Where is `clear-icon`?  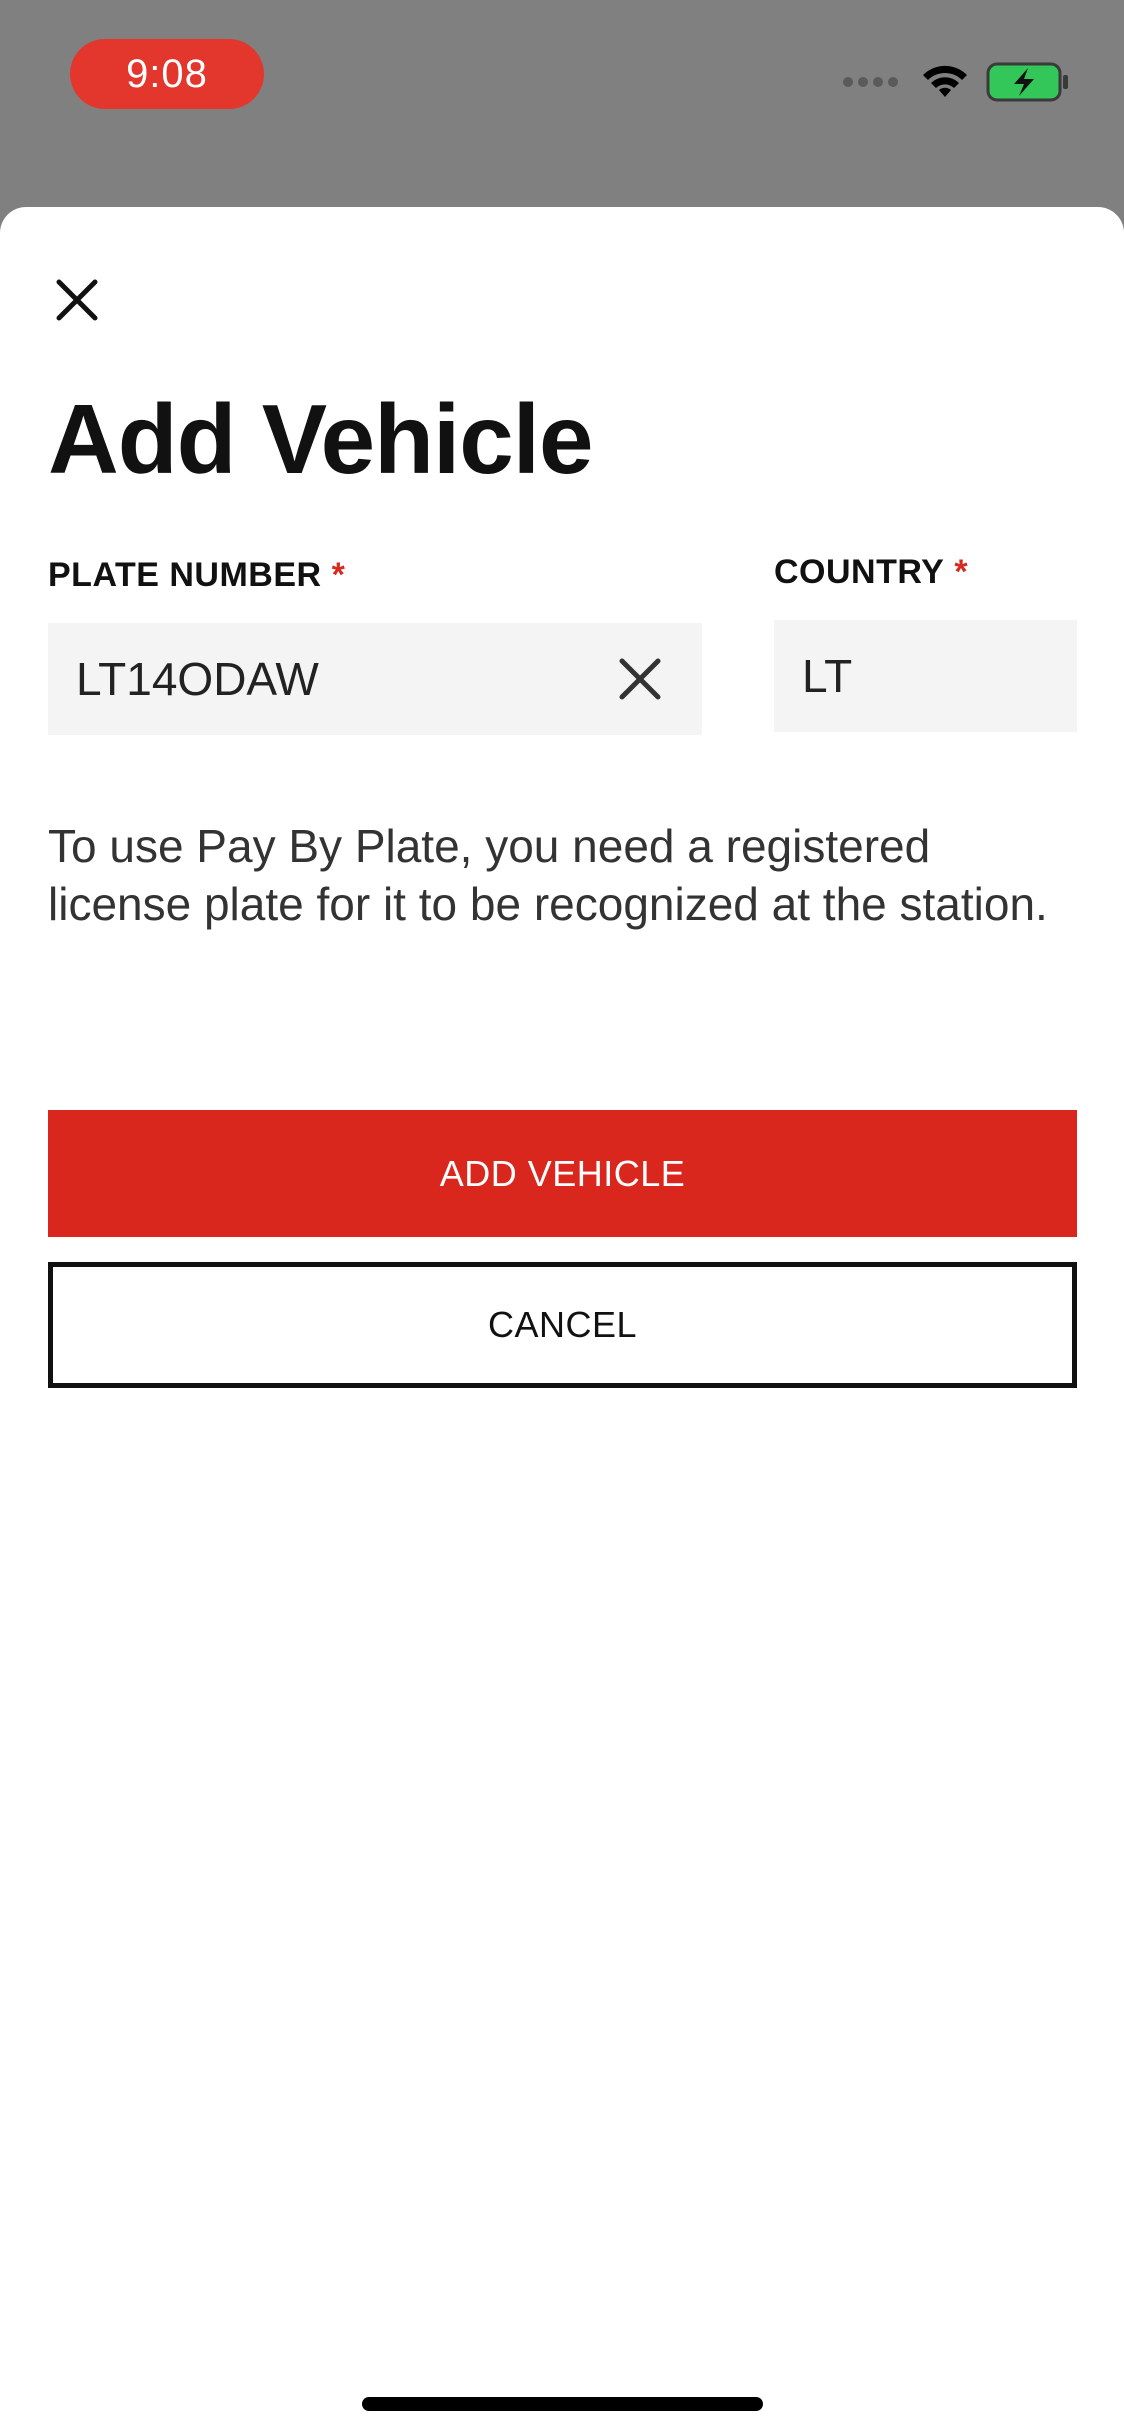
clear-icon is located at coordinates (640, 679).